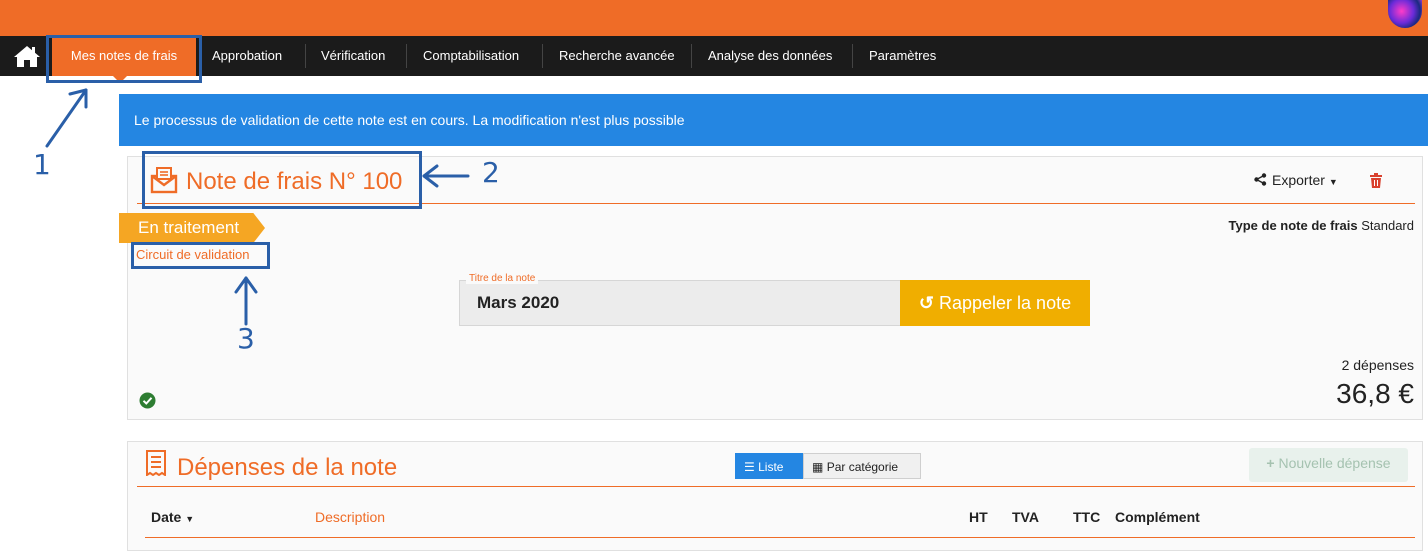  I want to click on annotation-number-3: 3, so click(246, 338).